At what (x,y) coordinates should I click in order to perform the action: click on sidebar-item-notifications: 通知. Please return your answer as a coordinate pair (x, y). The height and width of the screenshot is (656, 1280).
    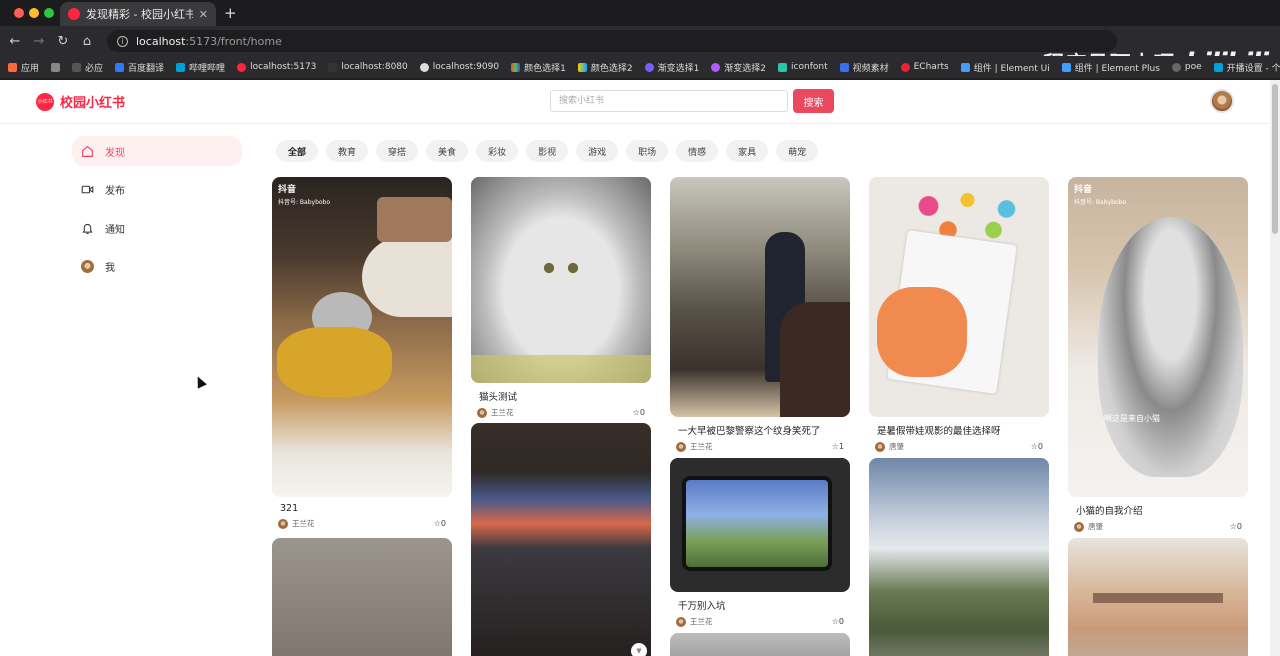
    Looking at the image, I should click on (157, 228).